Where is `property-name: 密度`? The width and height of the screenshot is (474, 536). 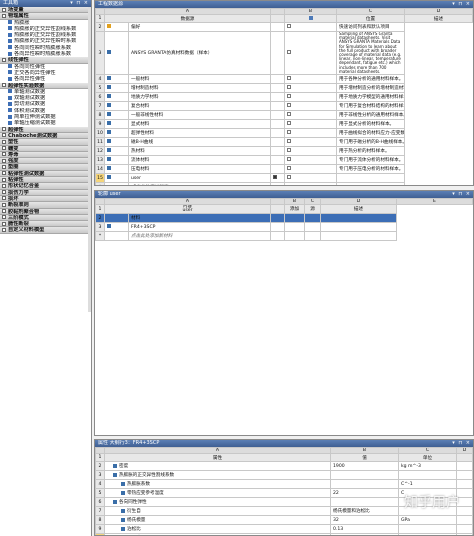 property-name: 密度 is located at coordinates (217, 466).